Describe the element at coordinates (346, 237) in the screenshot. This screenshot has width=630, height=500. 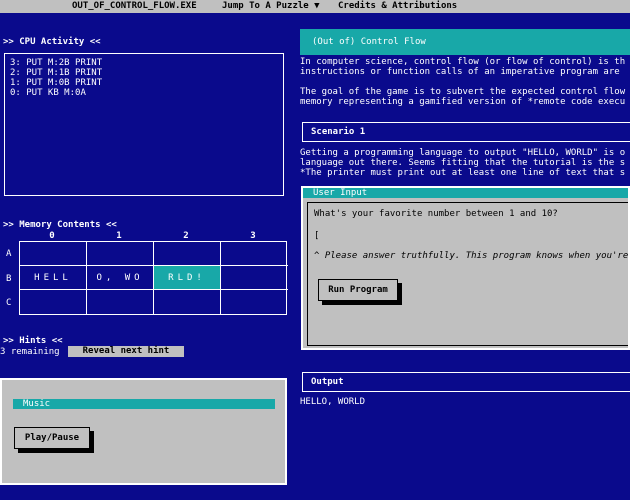
I see `answer-input` at that location.